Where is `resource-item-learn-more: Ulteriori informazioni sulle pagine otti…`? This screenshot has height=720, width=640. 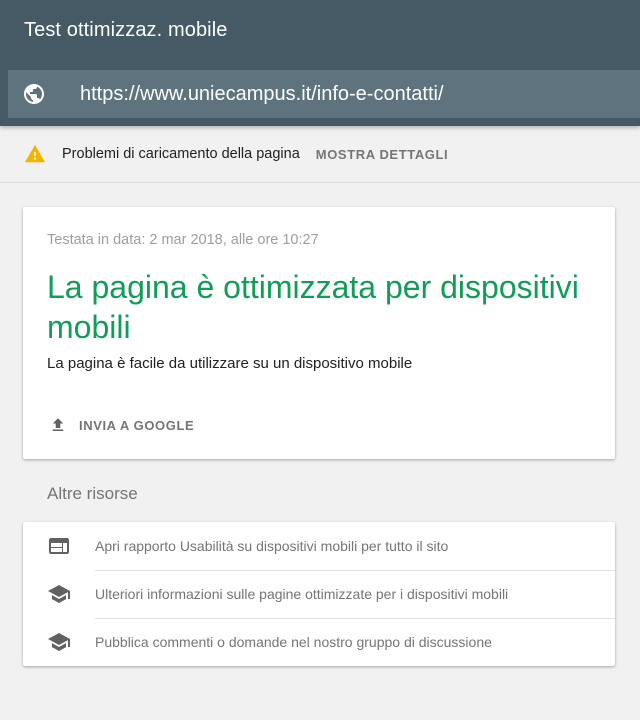
resource-item-learn-more: Ulteriori informazioni sulle pagine otti… is located at coordinates (319, 594).